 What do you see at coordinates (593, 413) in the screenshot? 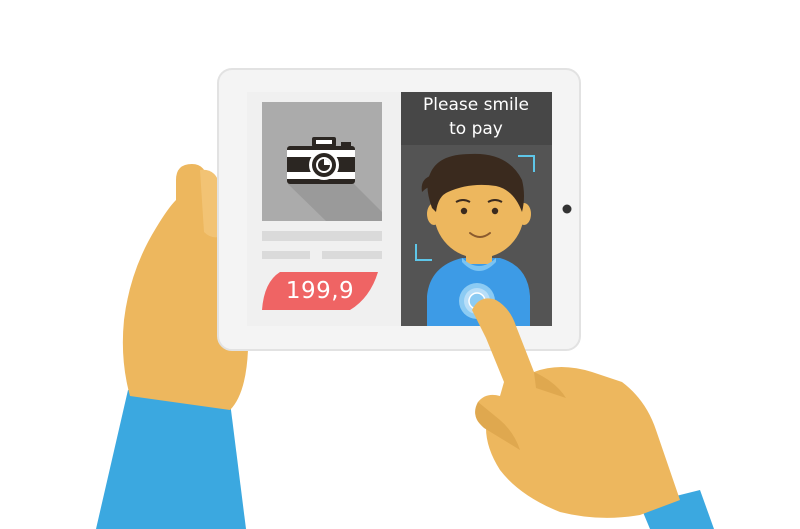
I see `right-hand` at bounding box center [593, 413].